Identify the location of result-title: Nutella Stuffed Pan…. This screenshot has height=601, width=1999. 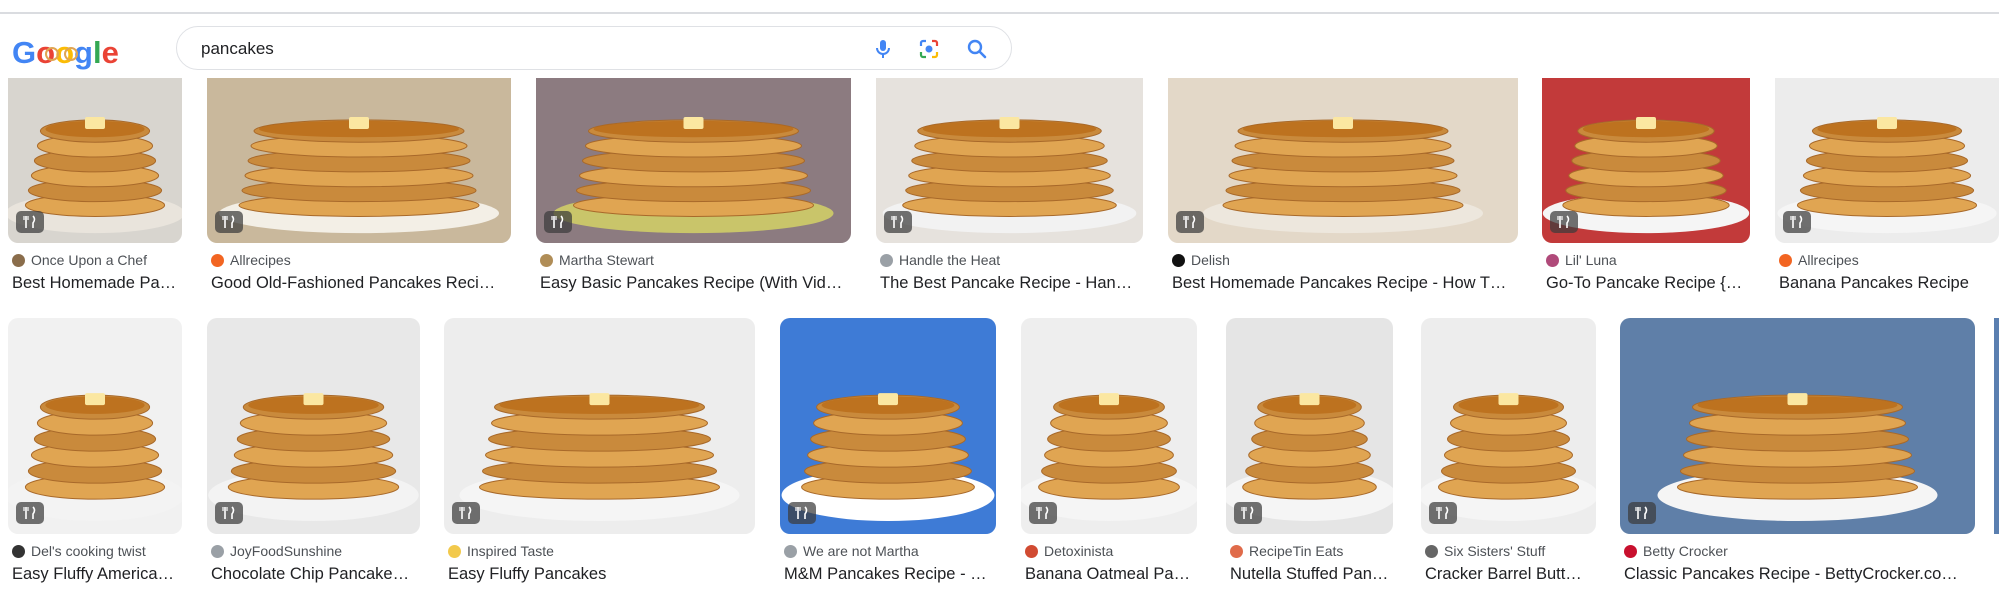
(1313, 574).